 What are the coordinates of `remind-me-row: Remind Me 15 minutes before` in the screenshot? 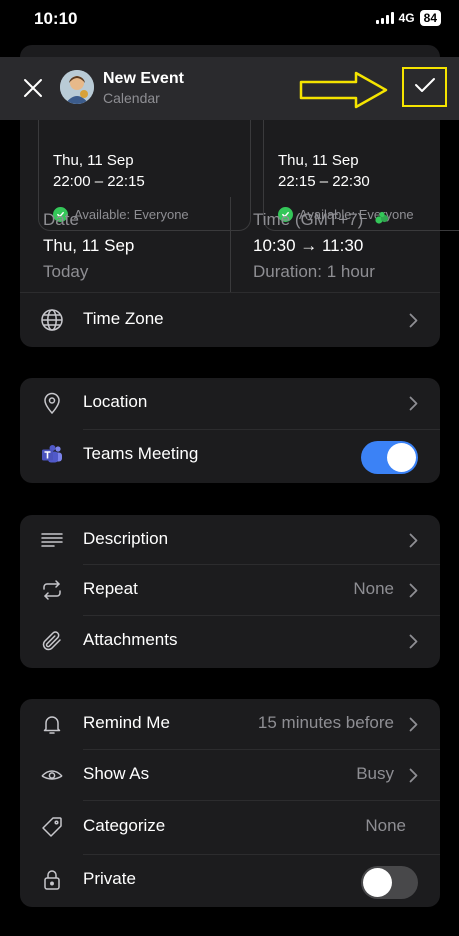 It's located at (230, 724).